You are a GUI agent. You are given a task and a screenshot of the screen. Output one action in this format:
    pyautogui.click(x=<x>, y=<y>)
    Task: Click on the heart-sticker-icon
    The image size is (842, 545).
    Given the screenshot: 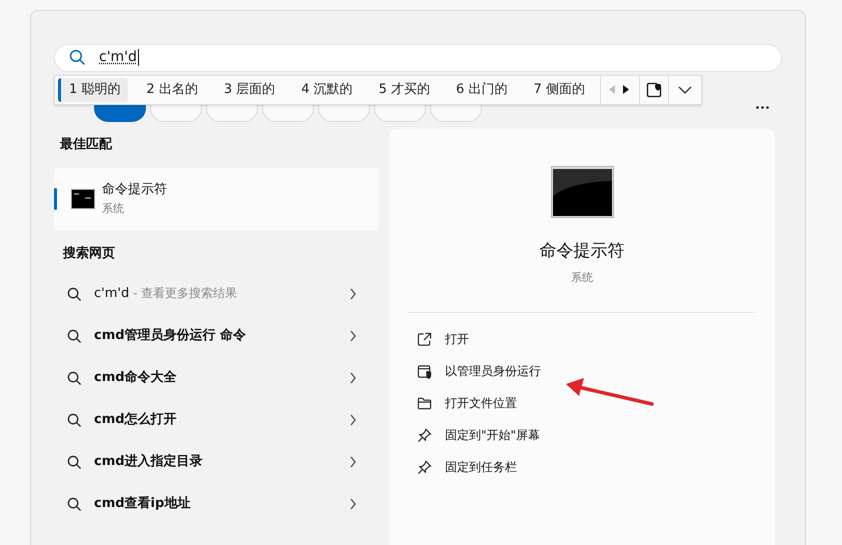 What is the action you would take?
    pyautogui.click(x=654, y=90)
    